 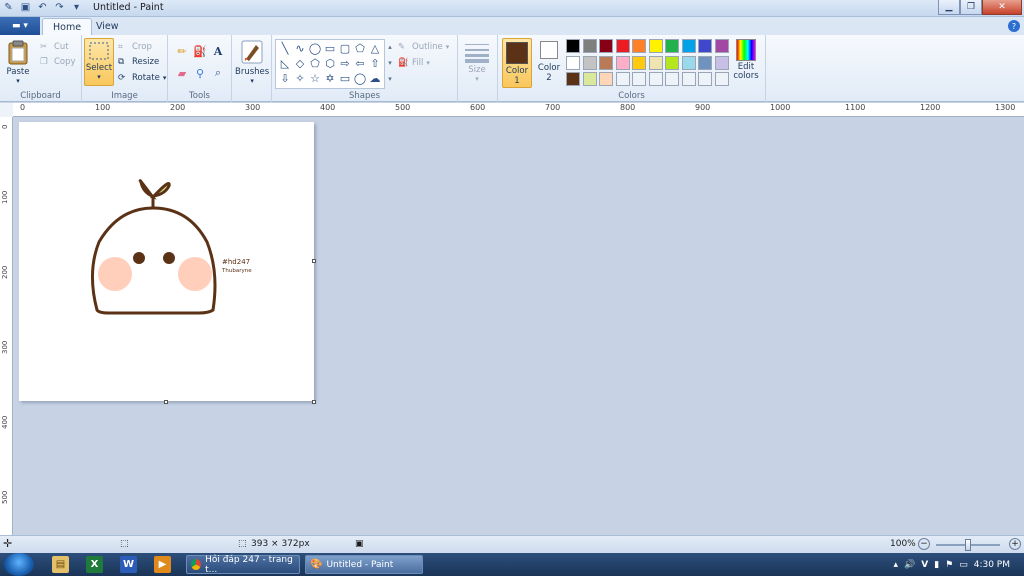 What do you see at coordinates (182, 51) in the screenshot?
I see `pencil-icon: ✏` at bounding box center [182, 51].